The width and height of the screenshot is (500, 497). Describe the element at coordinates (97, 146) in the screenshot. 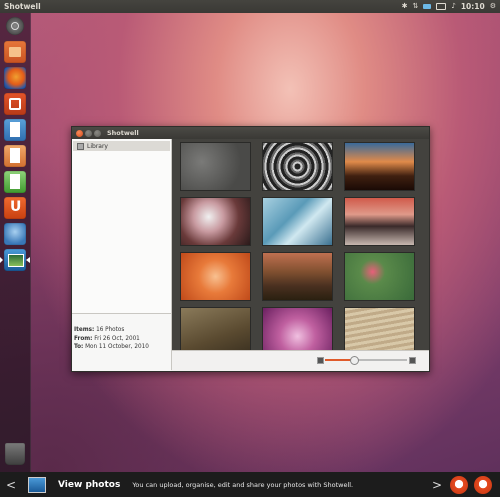

I see `sidebar-item-label: Library` at that location.